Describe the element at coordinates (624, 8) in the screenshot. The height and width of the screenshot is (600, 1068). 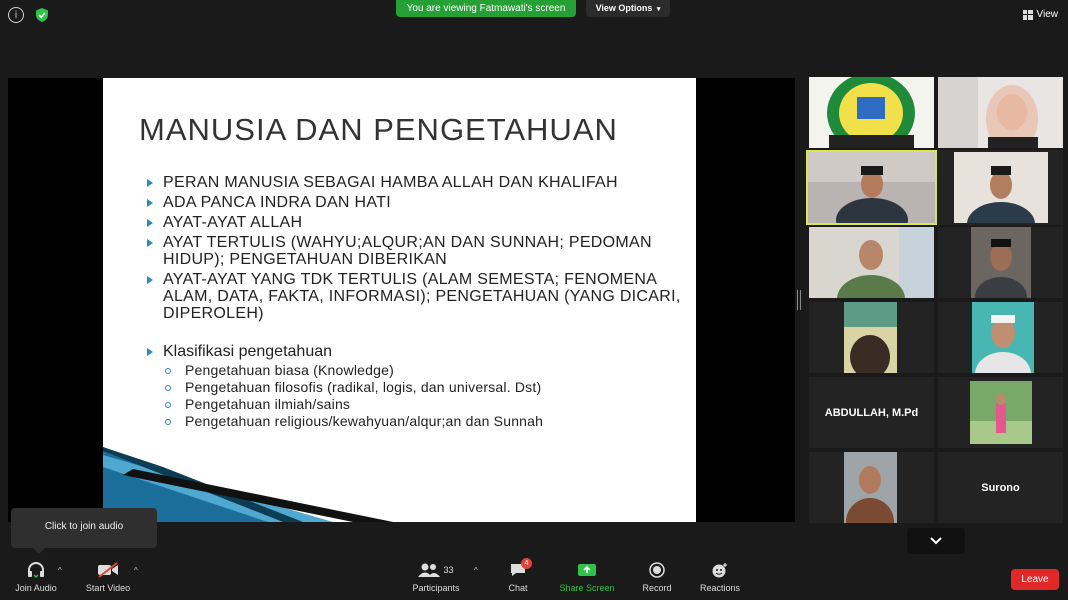
I see `view-options-label: View Options` at that location.